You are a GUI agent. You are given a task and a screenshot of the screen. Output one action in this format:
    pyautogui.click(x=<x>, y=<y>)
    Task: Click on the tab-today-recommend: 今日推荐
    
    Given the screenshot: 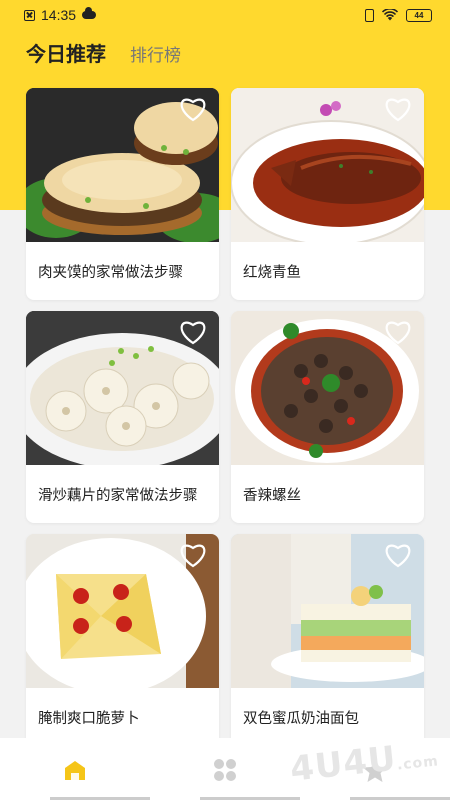 What is the action you would take?
    pyautogui.click(x=66, y=52)
    